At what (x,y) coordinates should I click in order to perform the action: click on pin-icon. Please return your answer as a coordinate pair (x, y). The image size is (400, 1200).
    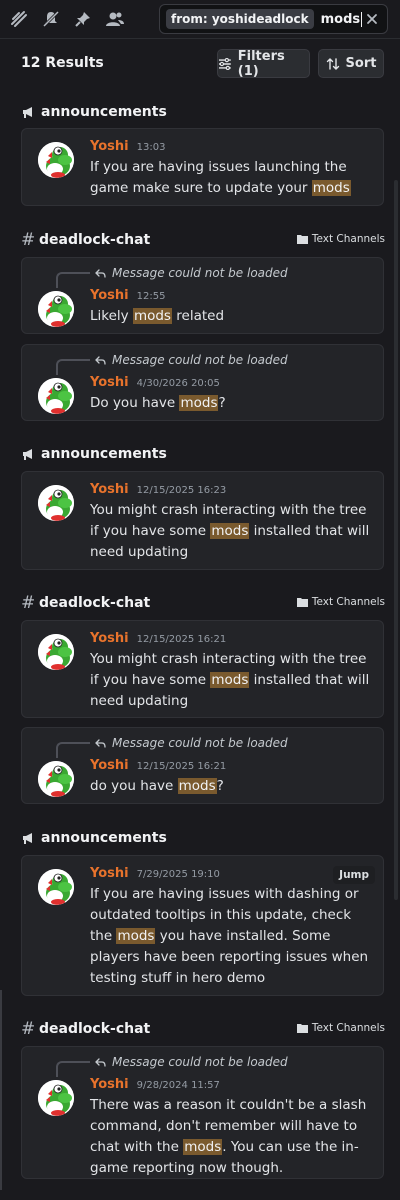
    Looking at the image, I should click on (83, 19).